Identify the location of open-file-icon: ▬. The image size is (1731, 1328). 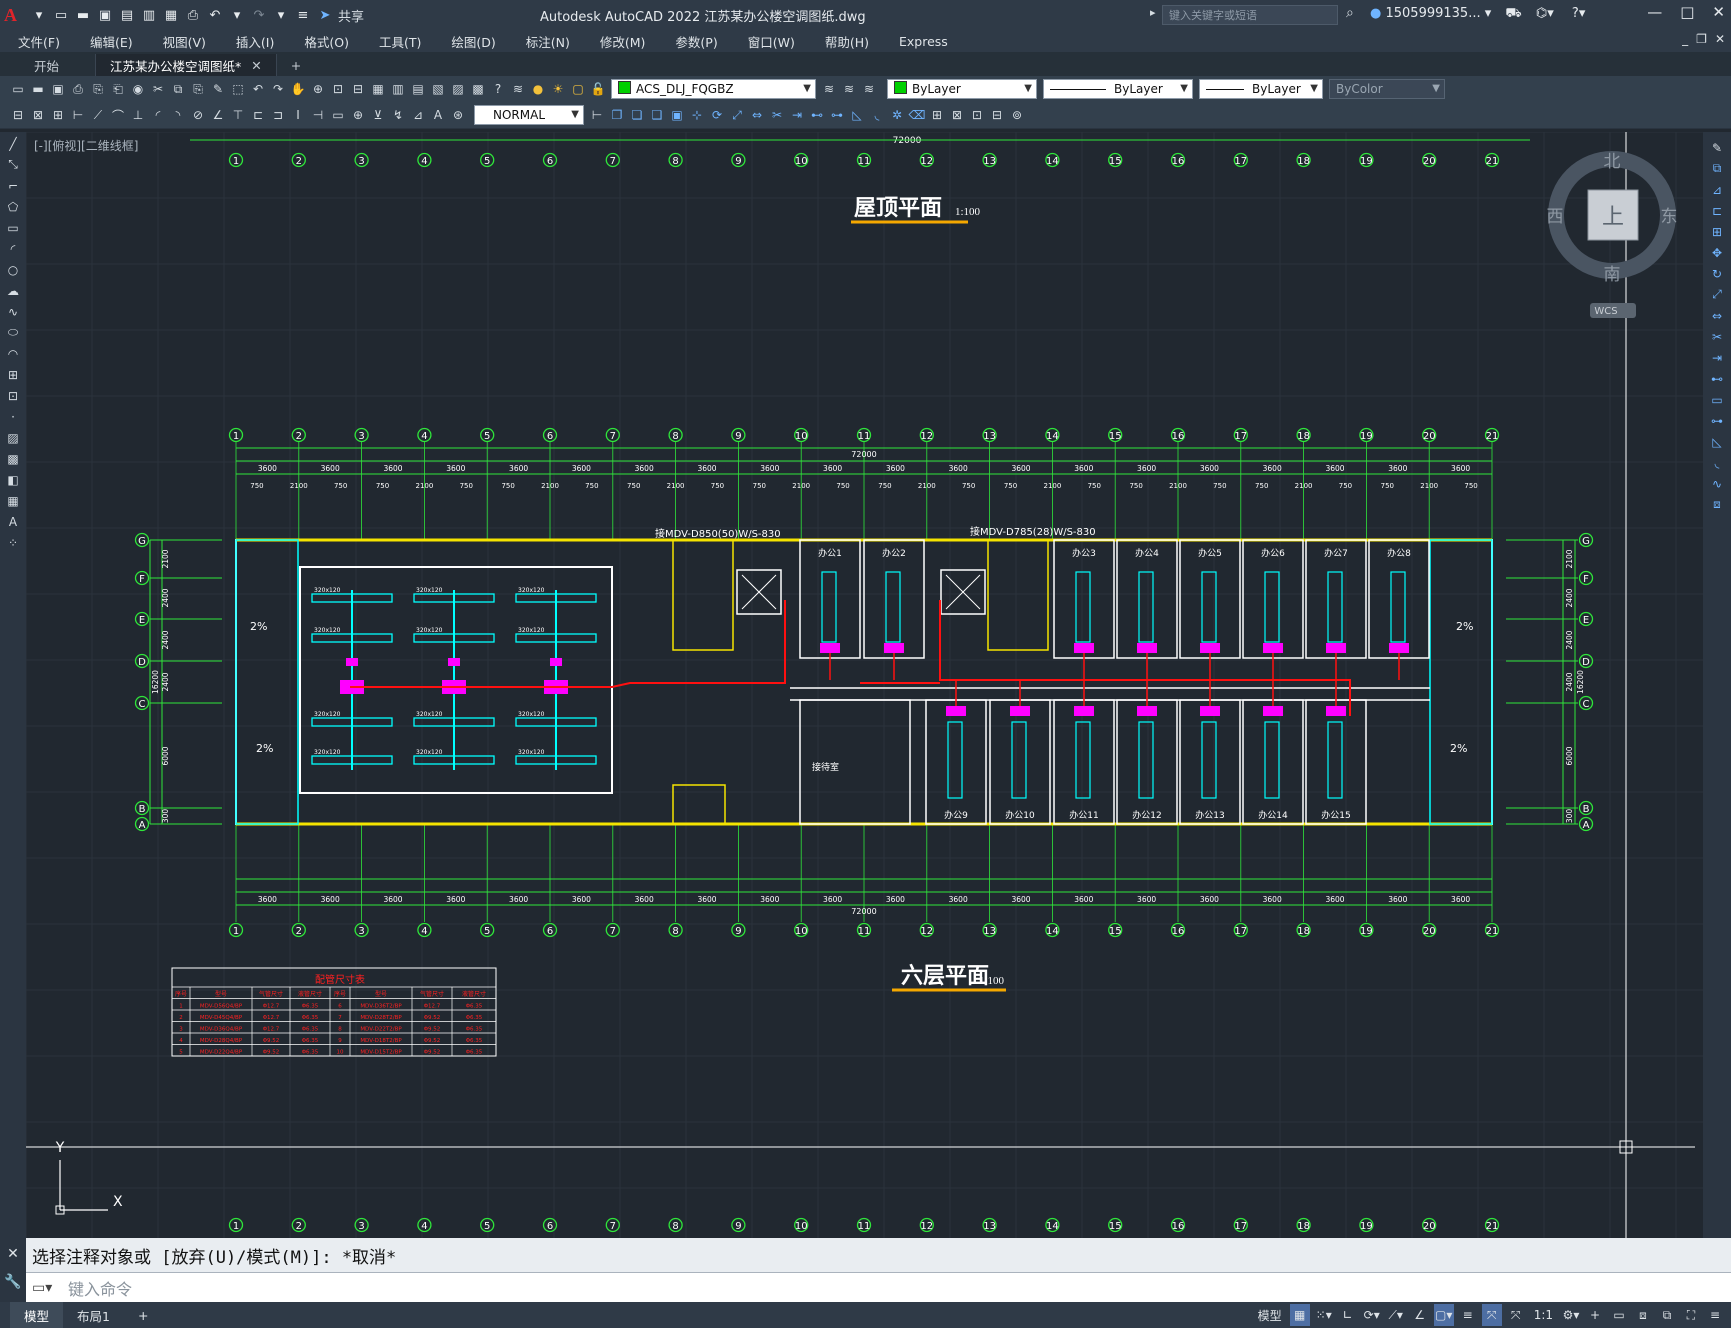
(83, 15).